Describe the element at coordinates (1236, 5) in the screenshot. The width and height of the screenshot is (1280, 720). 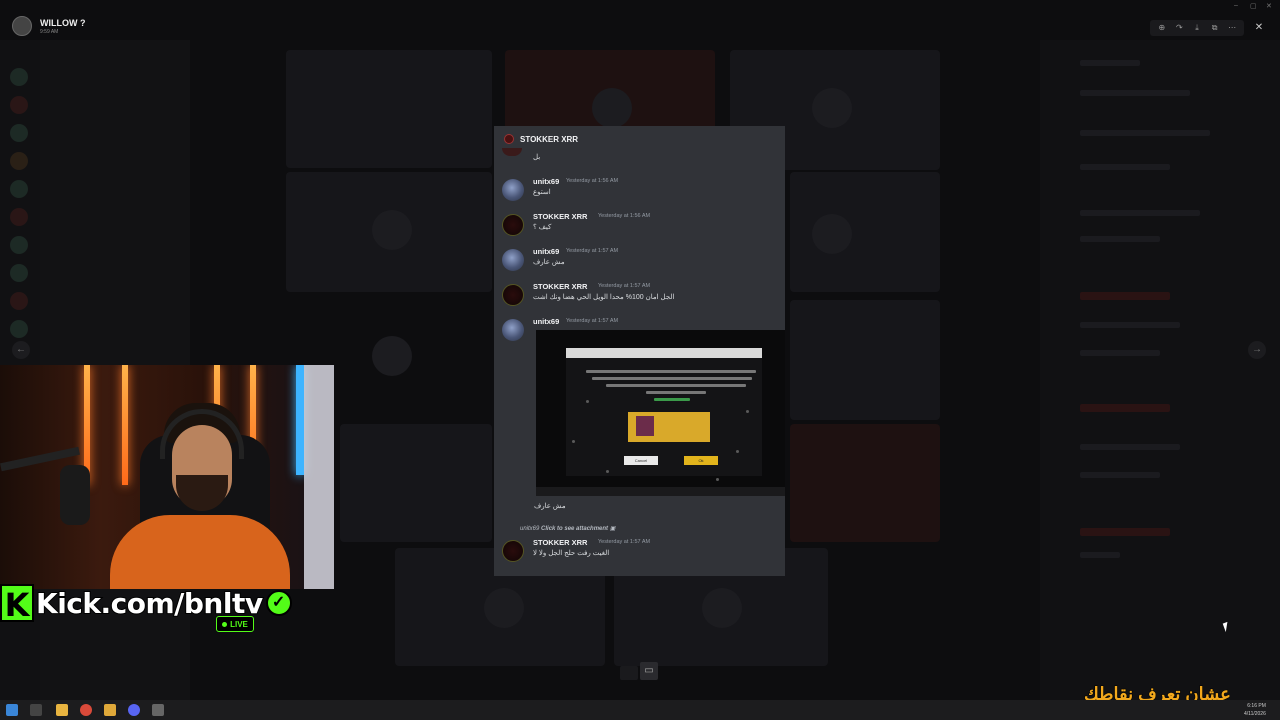
I see `minimize-icon: –` at that location.